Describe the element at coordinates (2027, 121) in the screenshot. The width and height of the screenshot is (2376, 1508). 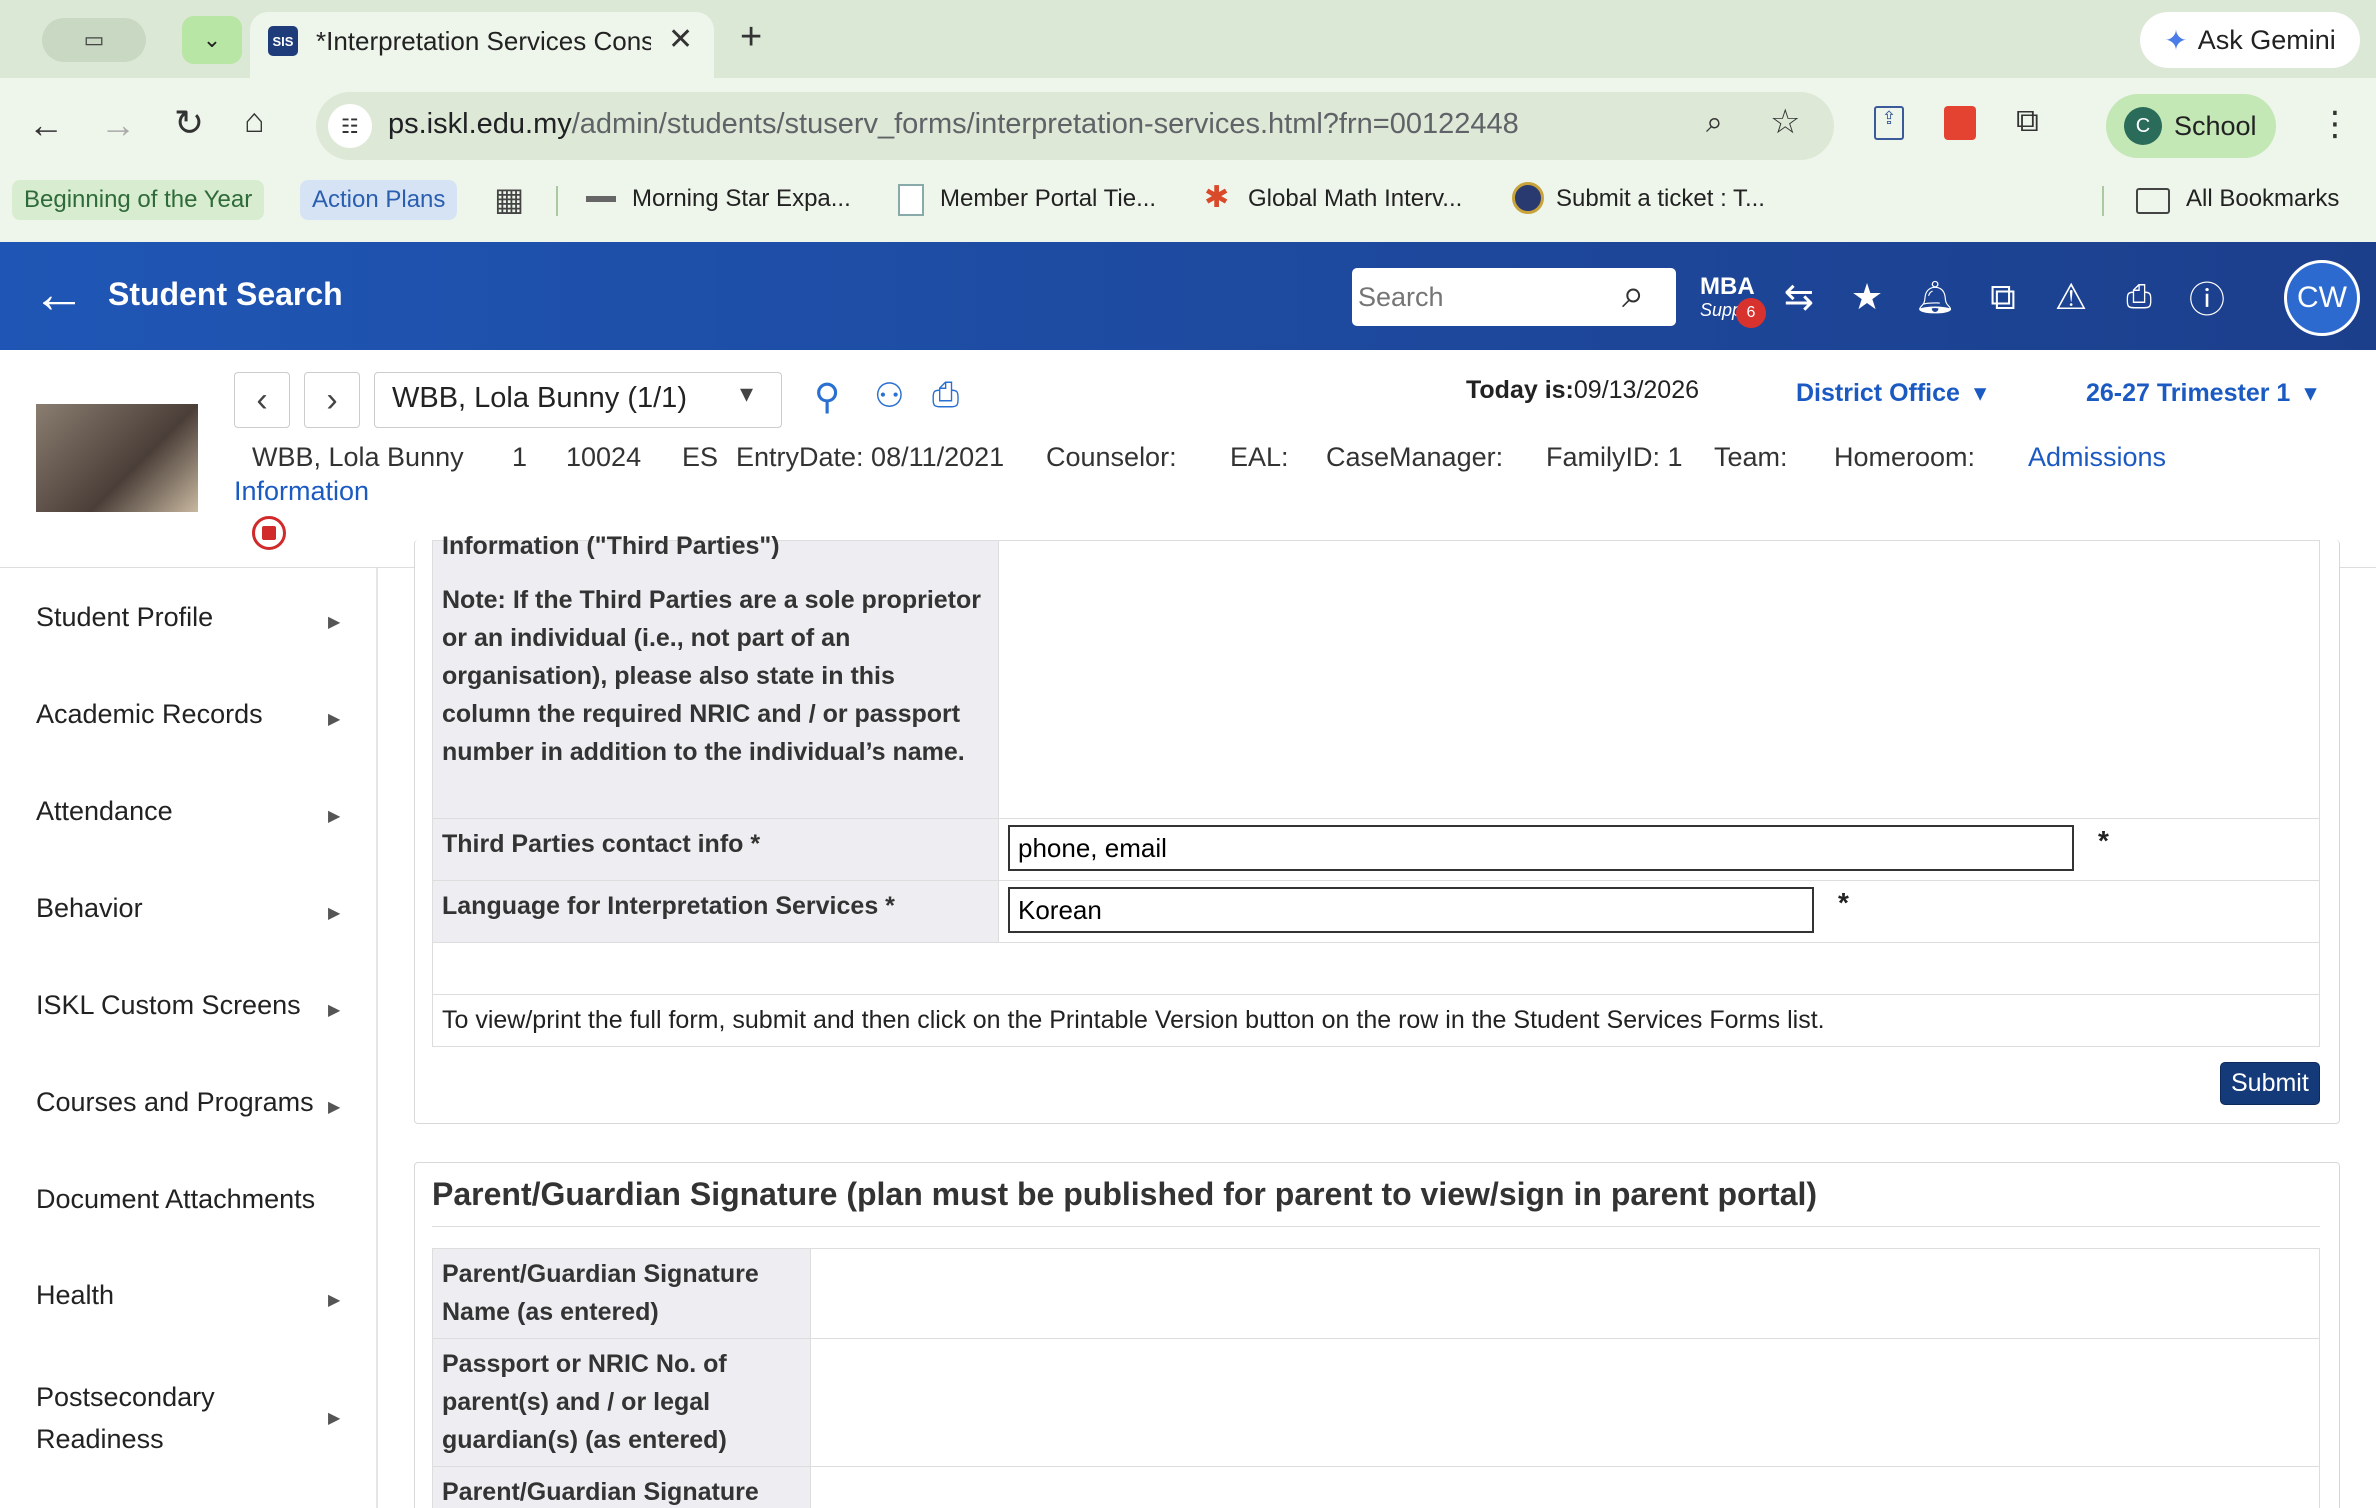
I see `extensions-puzzle-icon: ⧉` at that location.